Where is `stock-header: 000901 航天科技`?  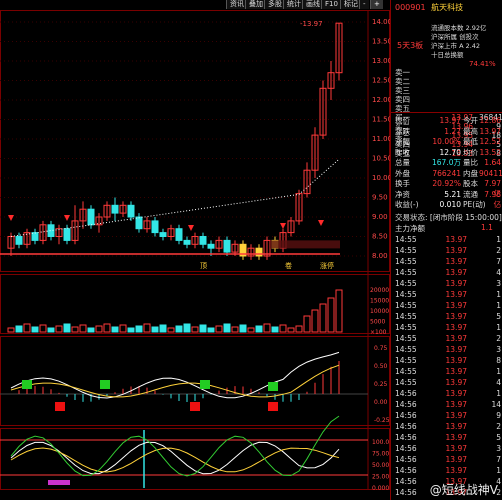
stock-header: 000901 航天科技 is located at coordinates (429, 7).